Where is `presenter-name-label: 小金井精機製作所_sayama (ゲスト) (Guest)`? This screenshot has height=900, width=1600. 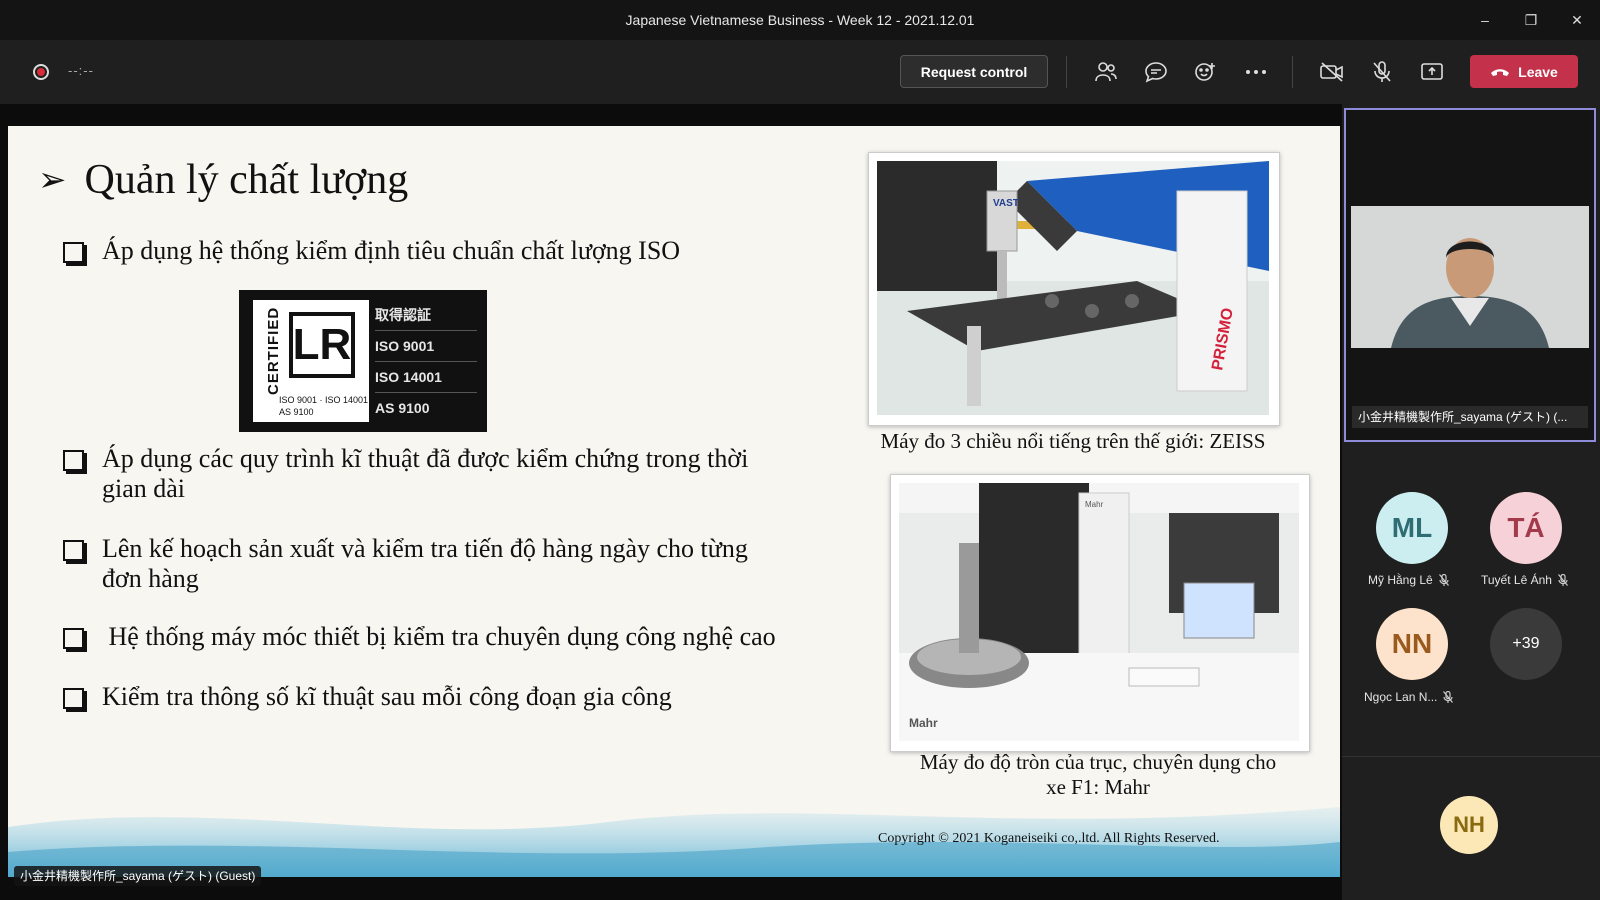
presenter-name-label: 小金井精機製作所_sayama (ゲスト) (Guest) is located at coordinates (138, 876).